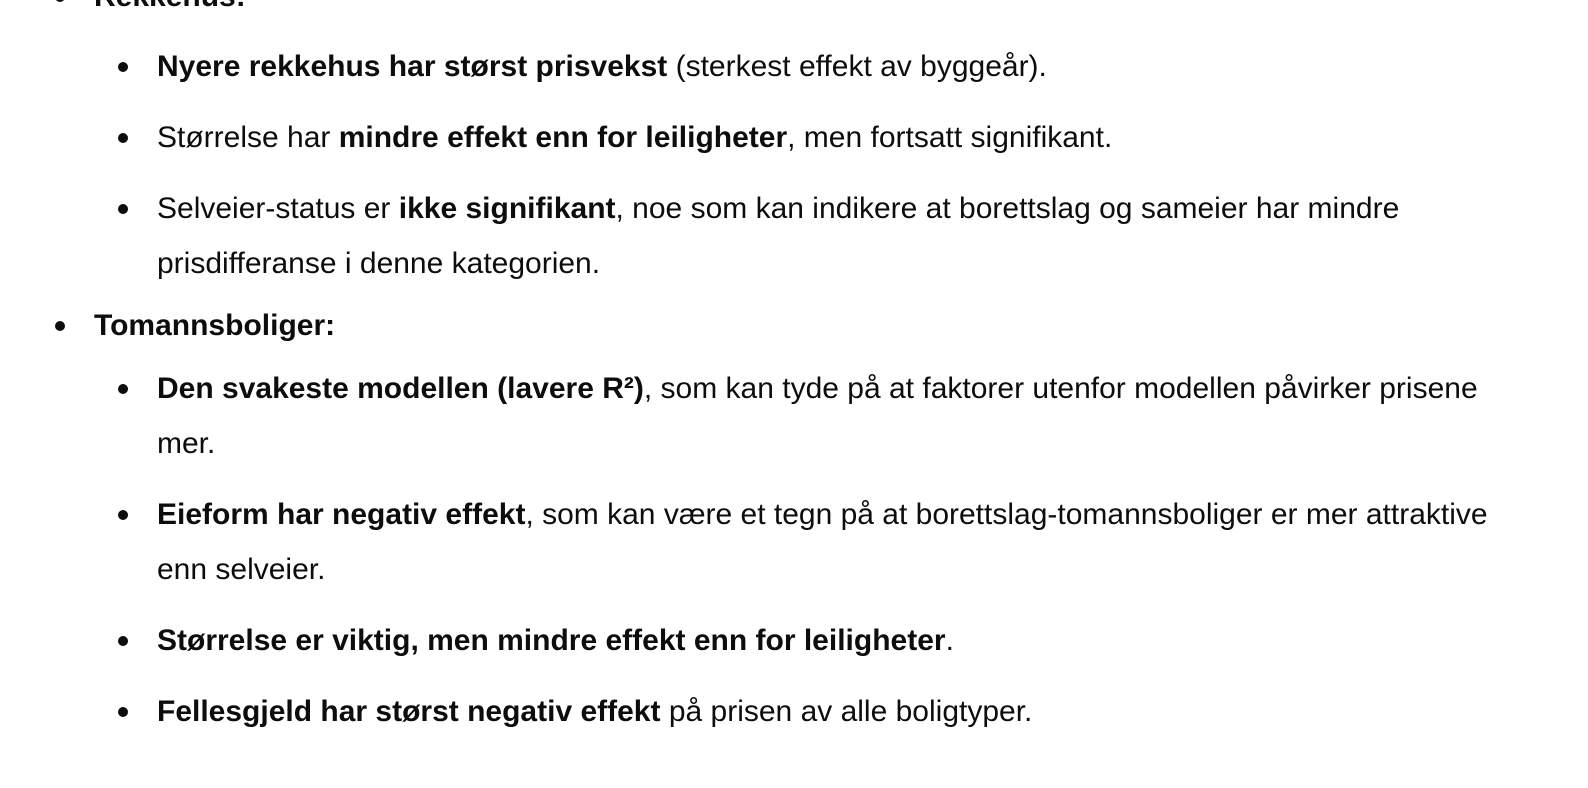 This screenshot has height=788, width=1588. Describe the element at coordinates (857, 66) in the screenshot. I see `text: (sterkest effekt av byggeår).` at that location.